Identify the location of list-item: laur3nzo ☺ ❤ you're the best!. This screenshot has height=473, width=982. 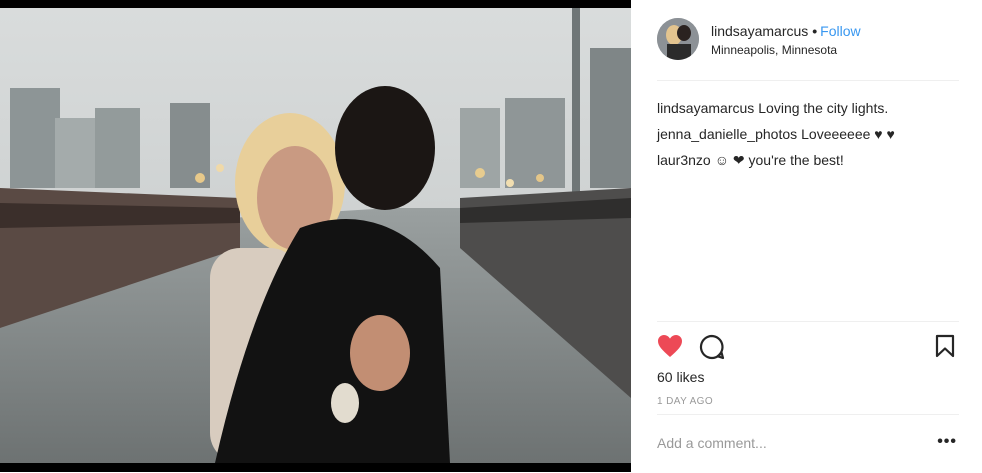
(807, 160).